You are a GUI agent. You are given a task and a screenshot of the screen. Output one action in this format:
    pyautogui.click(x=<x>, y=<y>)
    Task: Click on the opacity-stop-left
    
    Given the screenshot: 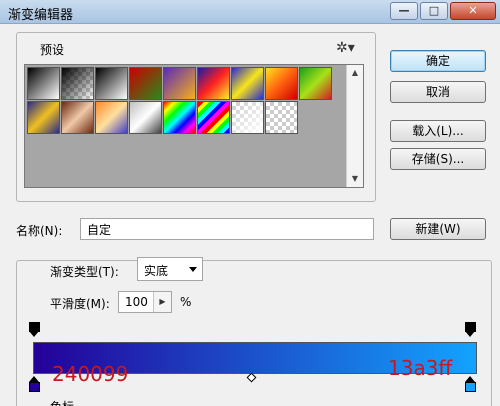 What is the action you would take?
    pyautogui.click(x=34, y=330)
    